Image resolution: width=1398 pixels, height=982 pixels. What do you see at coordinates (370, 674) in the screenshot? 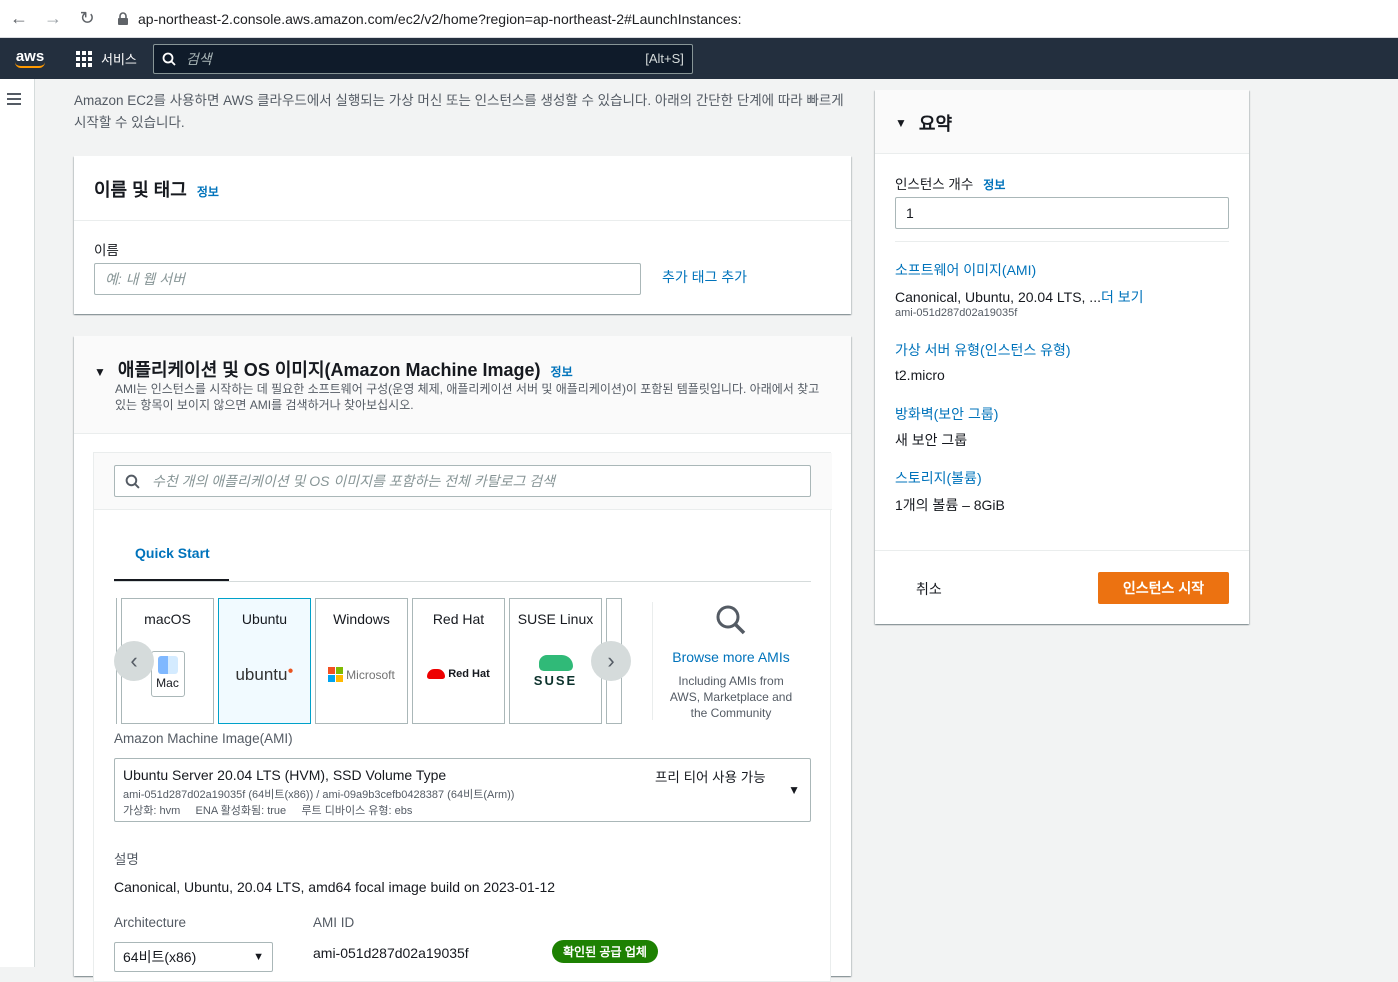
I see `microsoft-logo-text: Microsoft` at bounding box center [370, 674].